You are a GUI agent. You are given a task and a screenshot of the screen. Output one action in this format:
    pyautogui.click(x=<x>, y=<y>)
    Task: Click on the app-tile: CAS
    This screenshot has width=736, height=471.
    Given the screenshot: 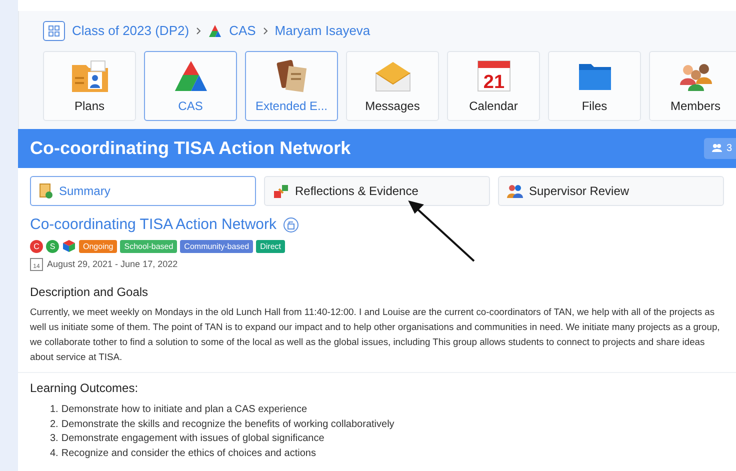 What is the action you would take?
    pyautogui.click(x=190, y=85)
    